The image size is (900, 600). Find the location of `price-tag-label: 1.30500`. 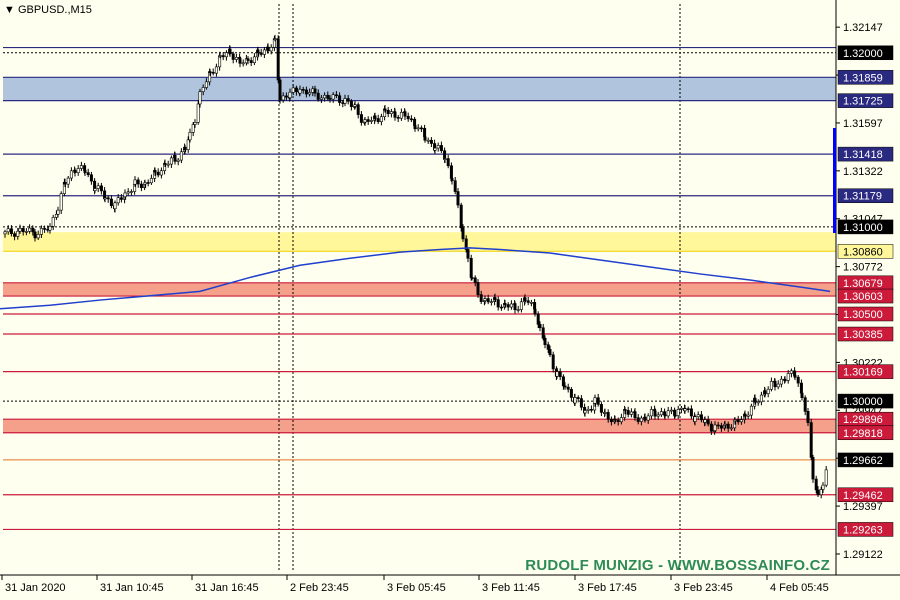

price-tag-label: 1.30500 is located at coordinates (863, 315).